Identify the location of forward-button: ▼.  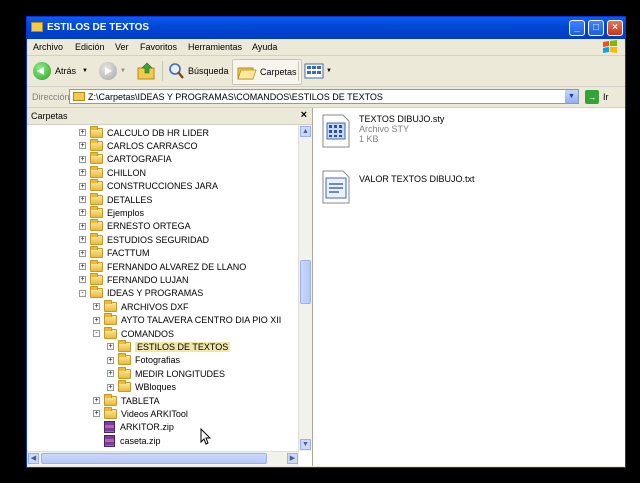
(112, 71).